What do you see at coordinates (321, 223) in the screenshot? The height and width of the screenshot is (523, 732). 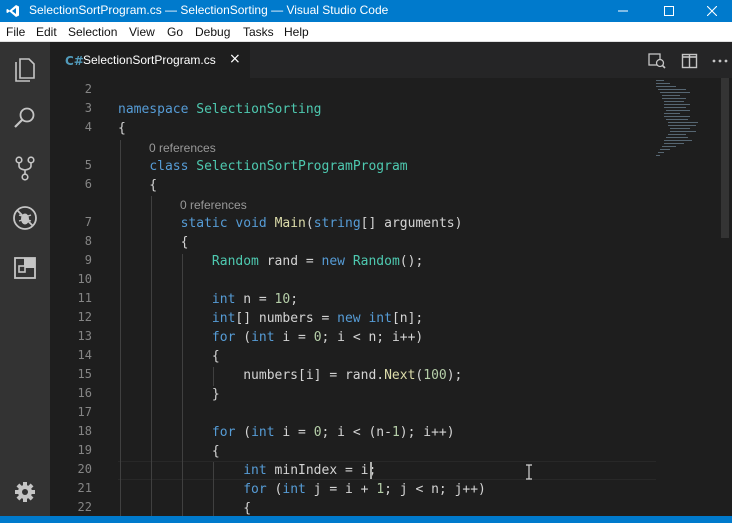 I see `code-line: static void Main(string[] arguments)` at bounding box center [321, 223].